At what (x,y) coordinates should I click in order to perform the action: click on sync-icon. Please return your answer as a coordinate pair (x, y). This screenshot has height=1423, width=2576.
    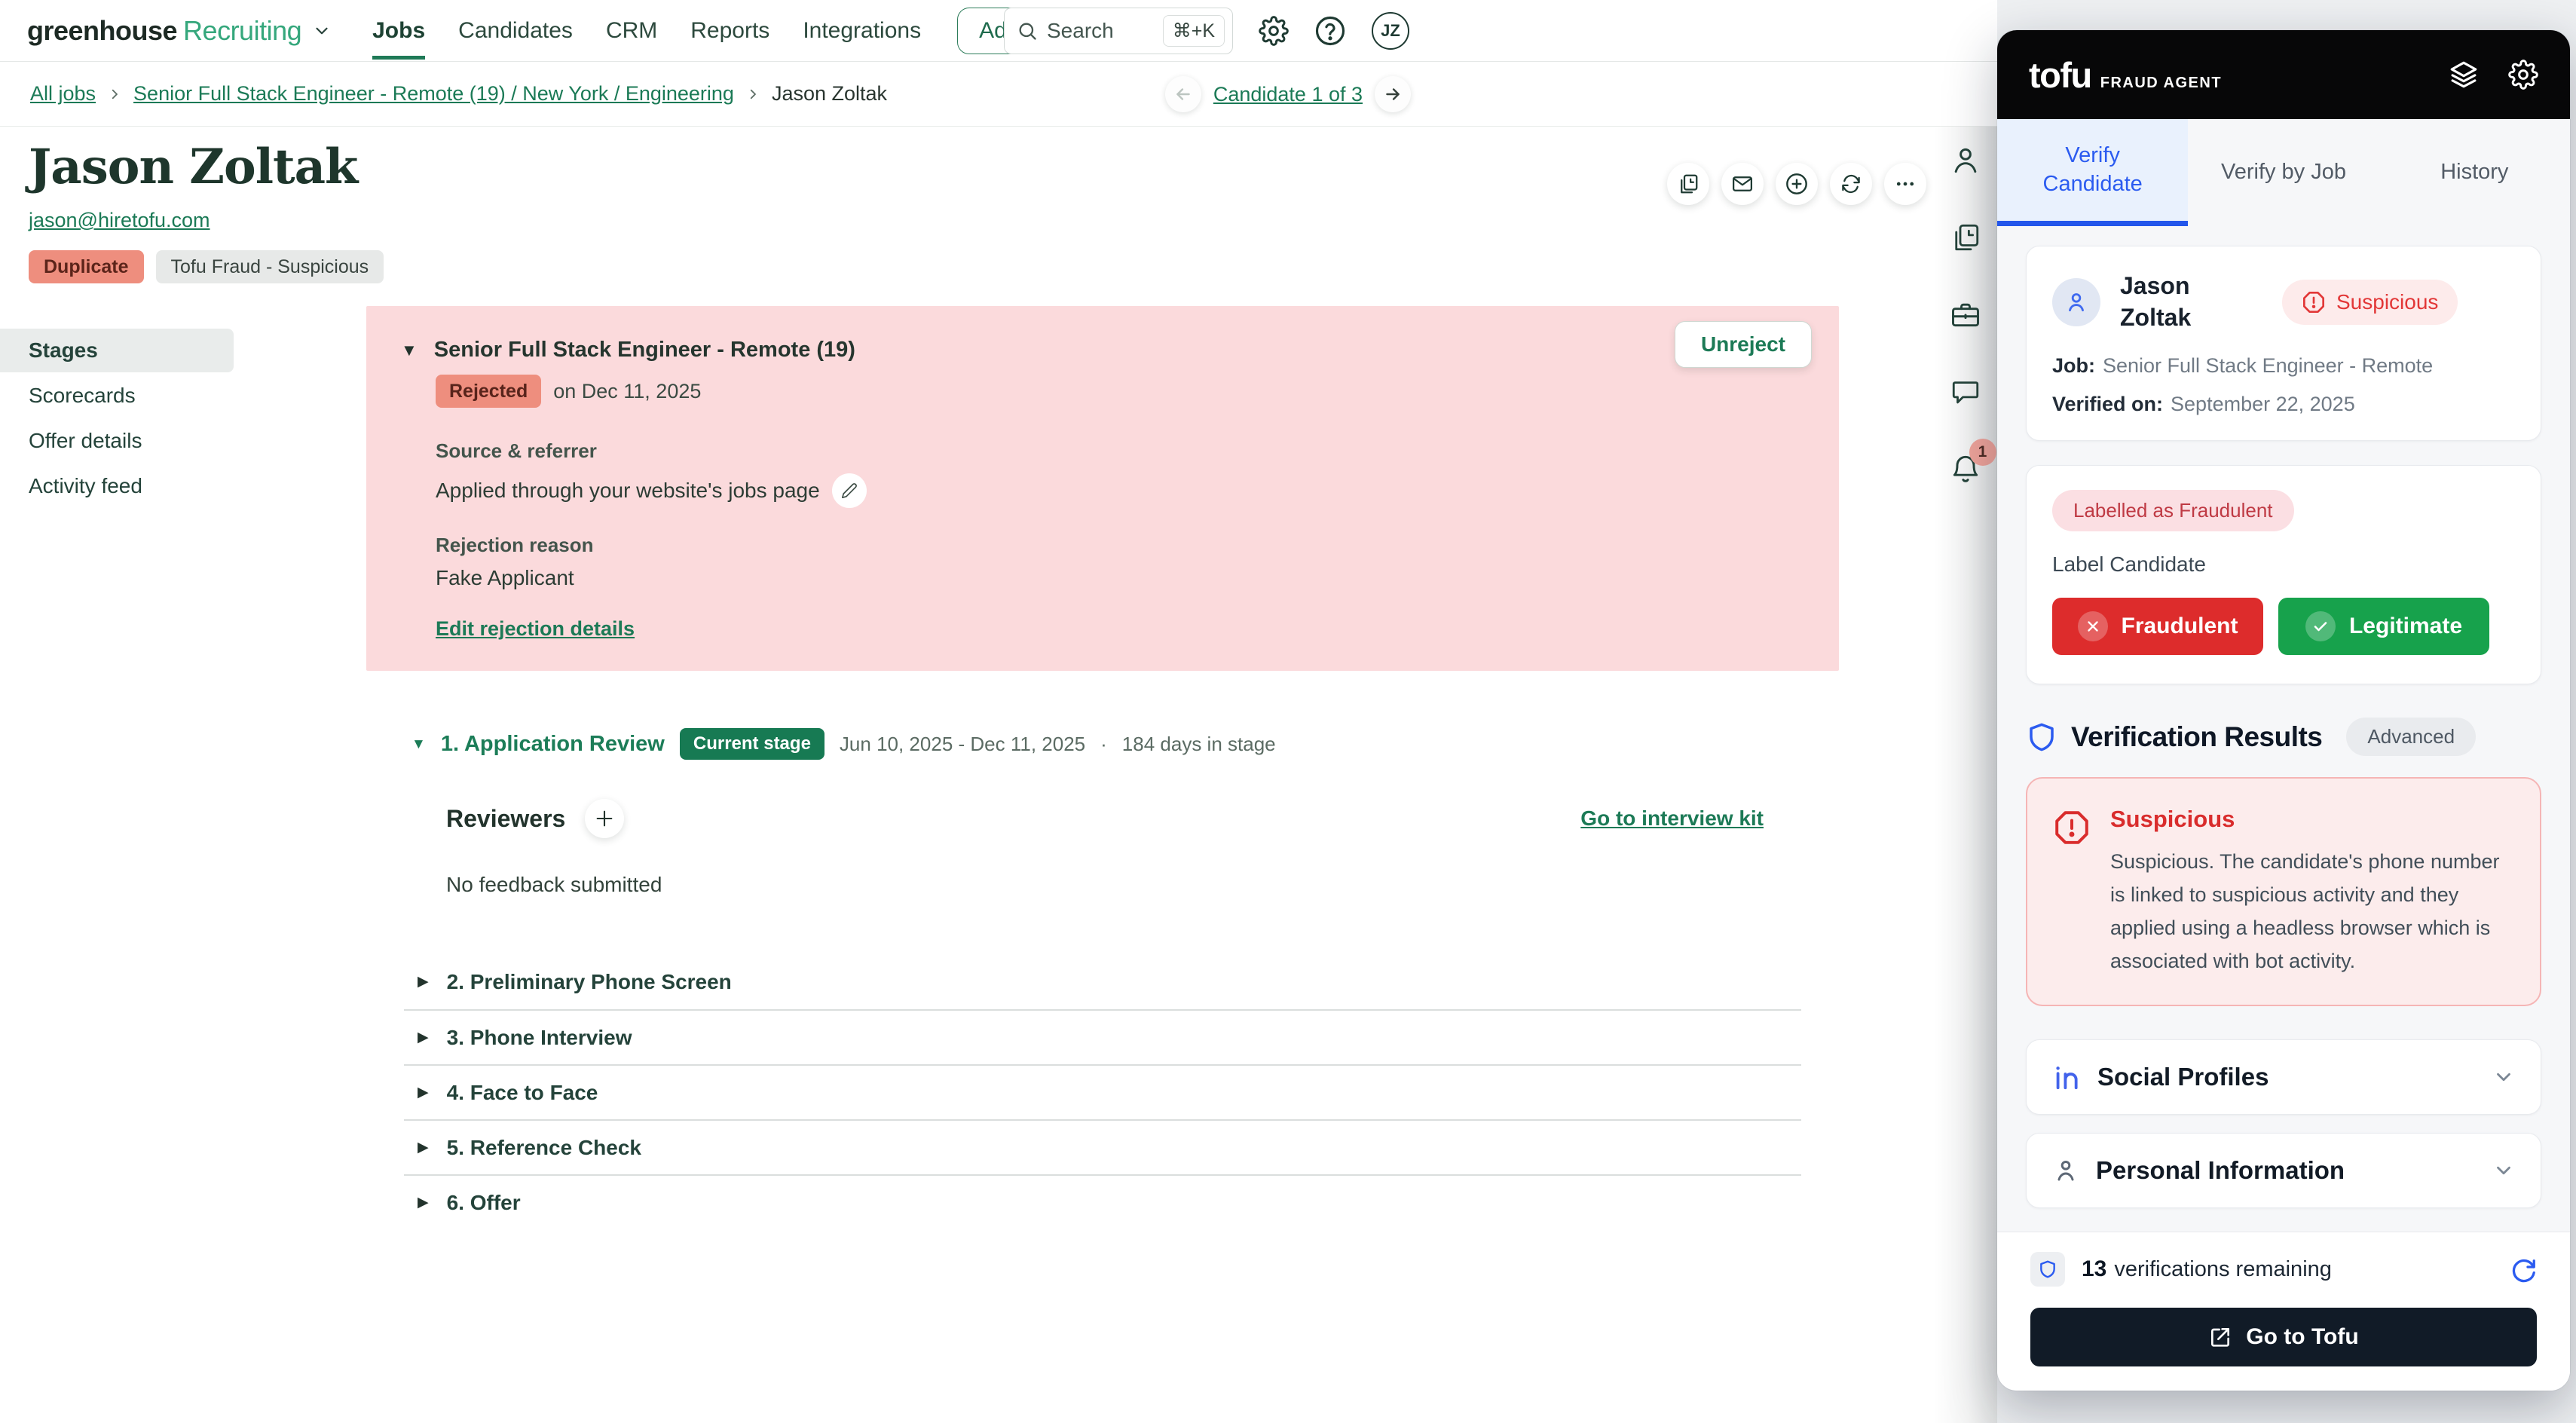
    Looking at the image, I should click on (1851, 184).